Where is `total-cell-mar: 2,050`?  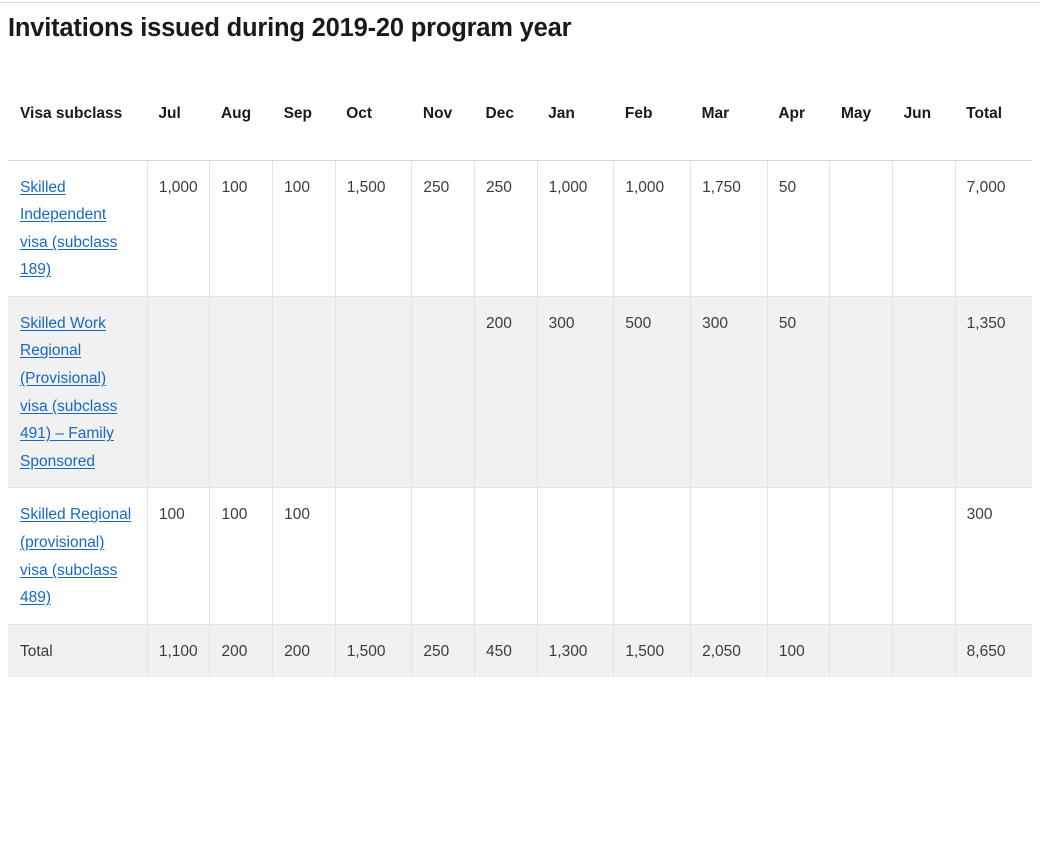
total-cell-mar: 2,050 is located at coordinates (729, 651).